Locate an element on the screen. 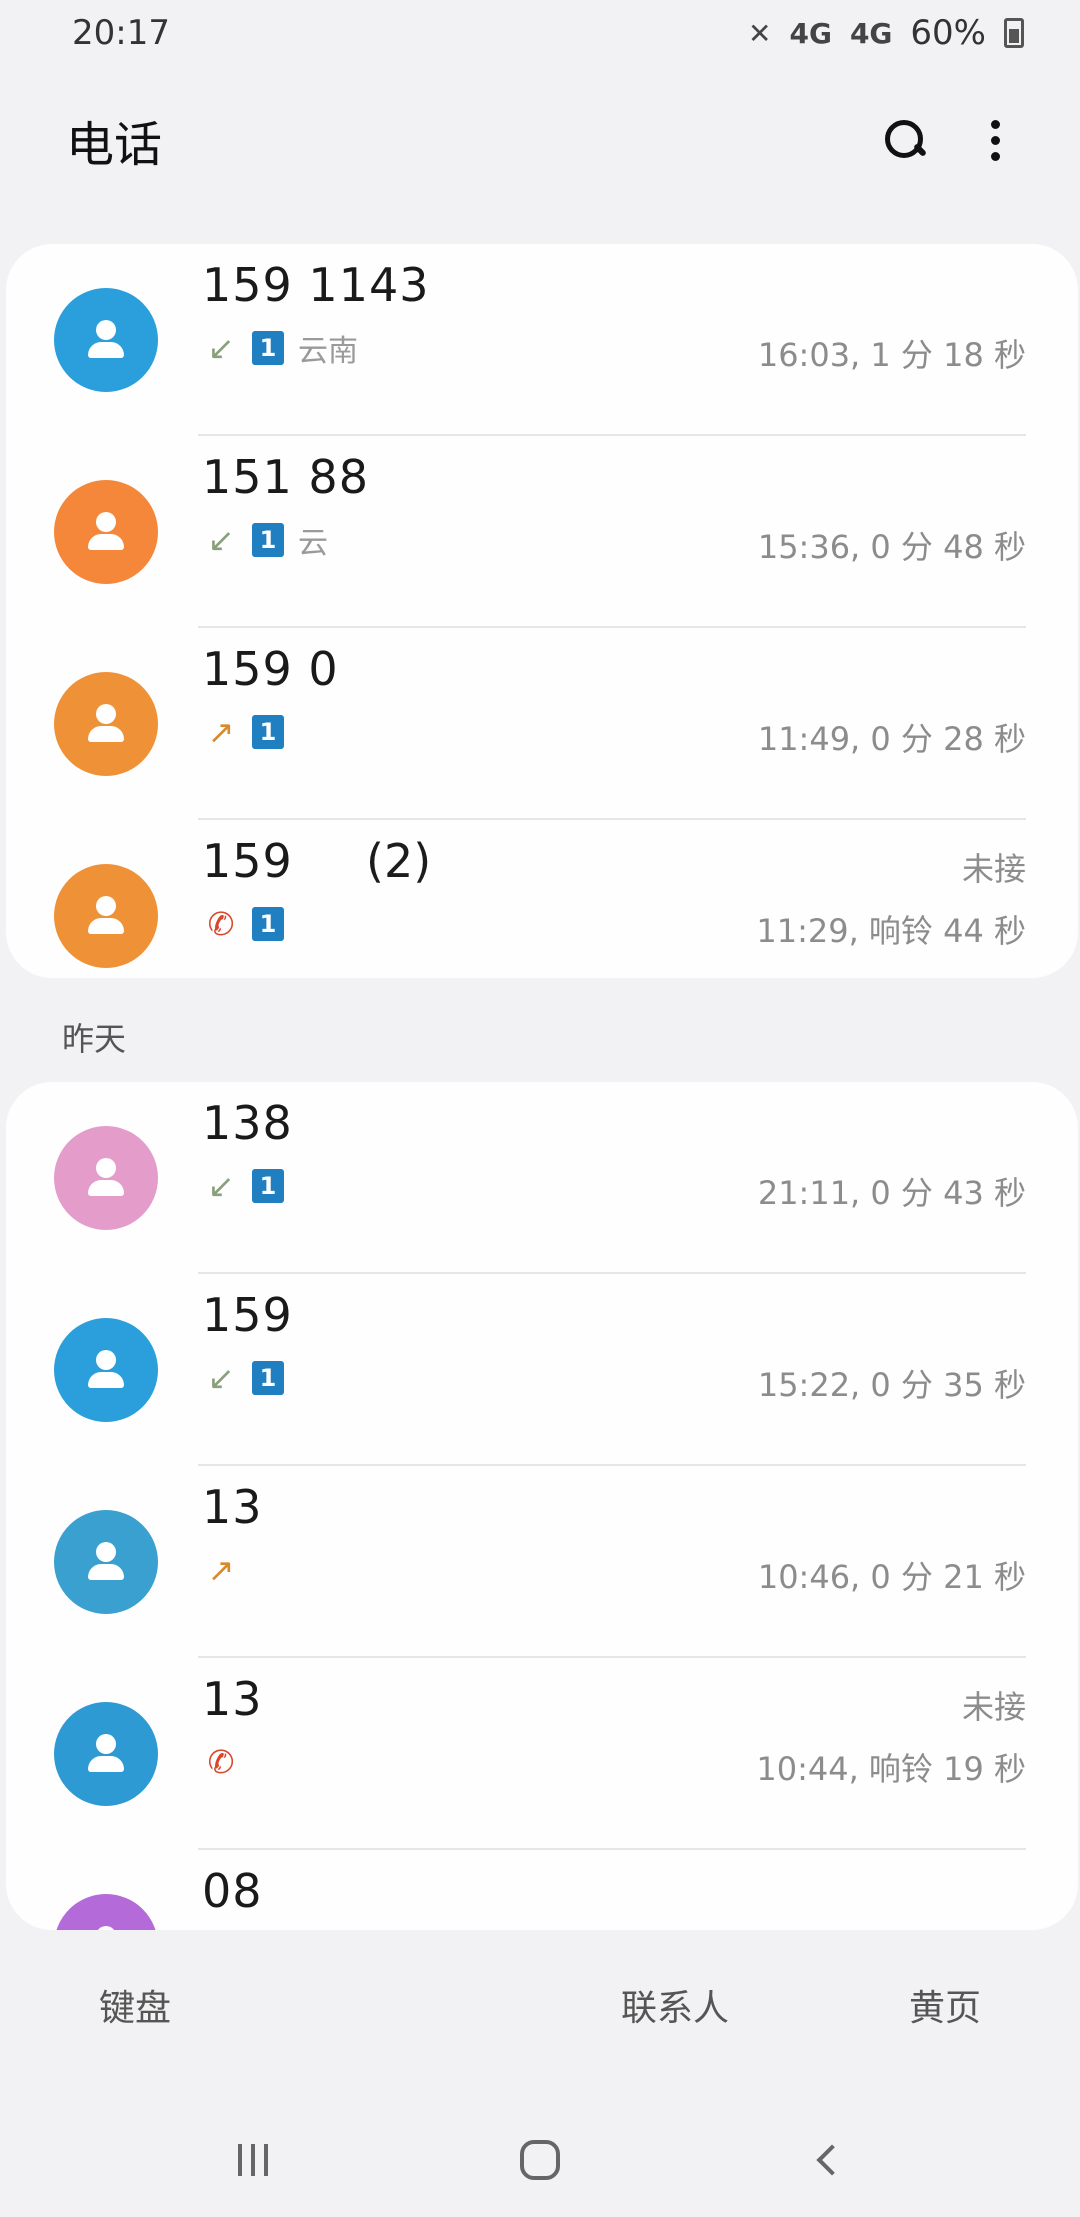  call-time: 15:22, 0 分 35 秒 is located at coordinates (891, 1385).